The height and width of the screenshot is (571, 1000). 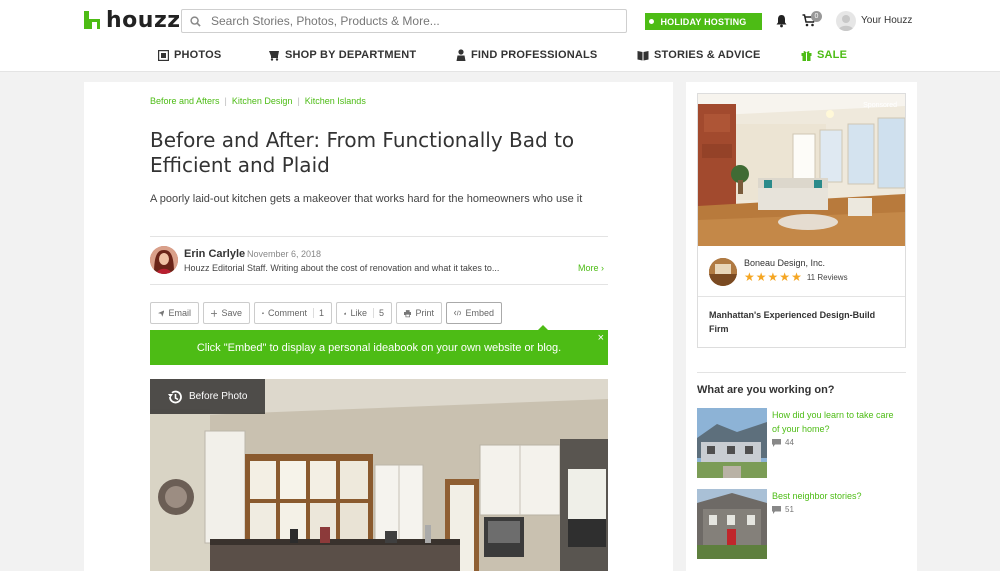 What do you see at coordinates (214, 254) in the screenshot?
I see `author-name: Erin Carlyle` at bounding box center [214, 254].